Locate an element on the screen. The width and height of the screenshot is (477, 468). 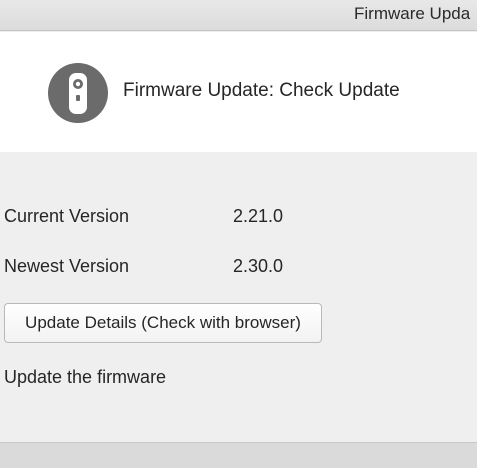
newest-version-value: 2.30.0 is located at coordinates (258, 266).